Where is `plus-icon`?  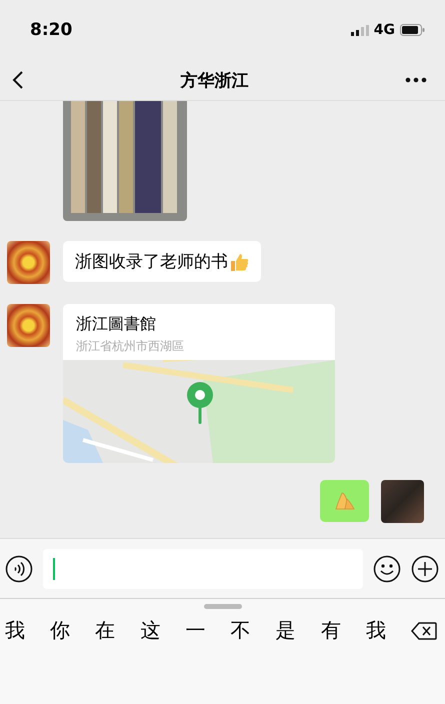 plus-icon is located at coordinates (425, 568).